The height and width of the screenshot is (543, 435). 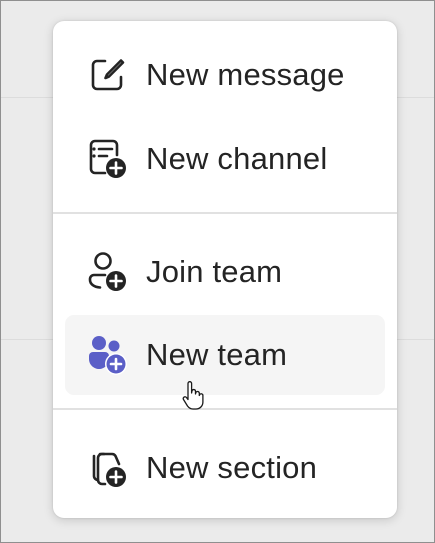 What do you see at coordinates (107, 272) in the screenshot?
I see `person-add-icon` at bounding box center [107, 272].